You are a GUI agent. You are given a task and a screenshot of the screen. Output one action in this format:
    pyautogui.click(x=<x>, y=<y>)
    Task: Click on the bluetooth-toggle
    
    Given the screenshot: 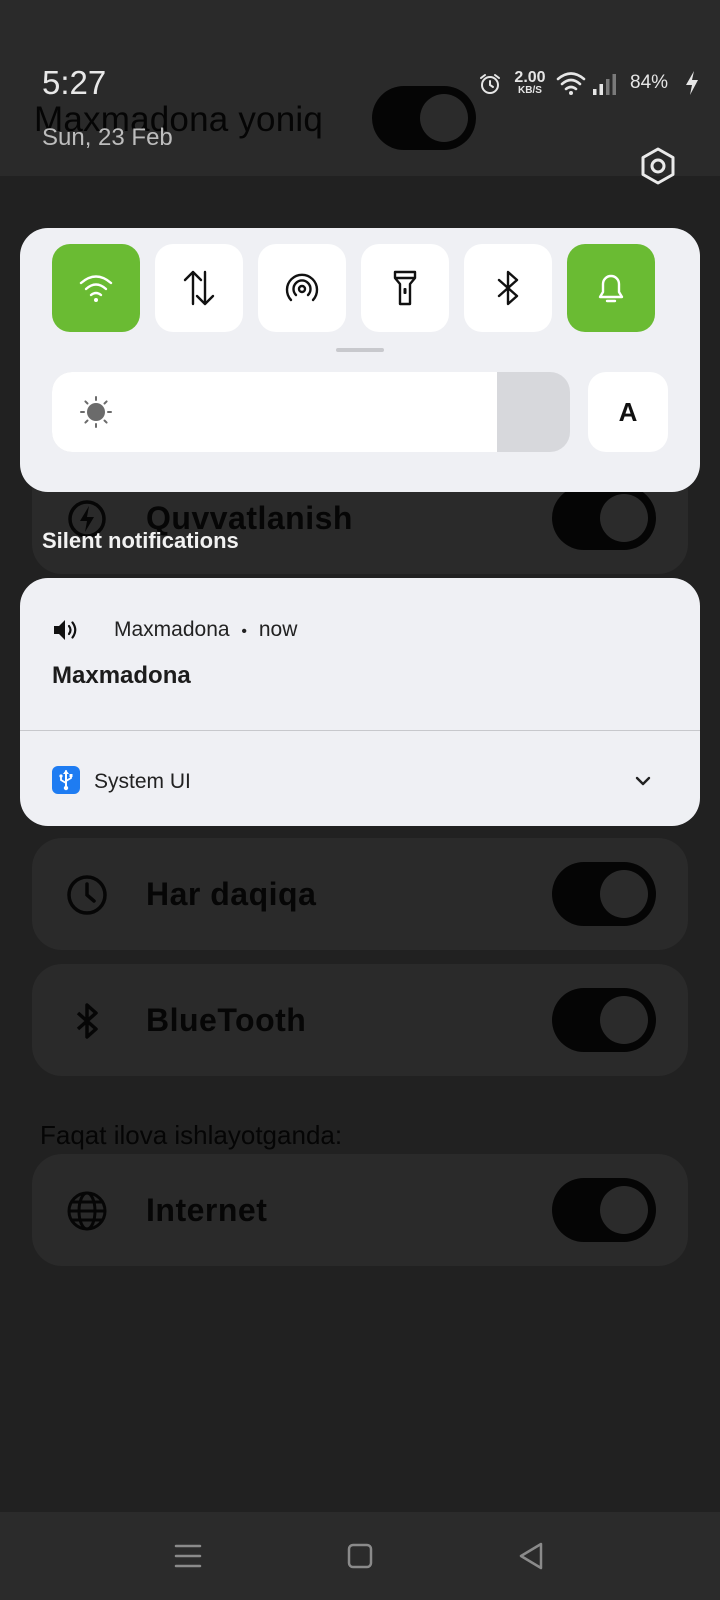 What is the action you would take?
    pyautogui.click(x=604, y=1020)
    